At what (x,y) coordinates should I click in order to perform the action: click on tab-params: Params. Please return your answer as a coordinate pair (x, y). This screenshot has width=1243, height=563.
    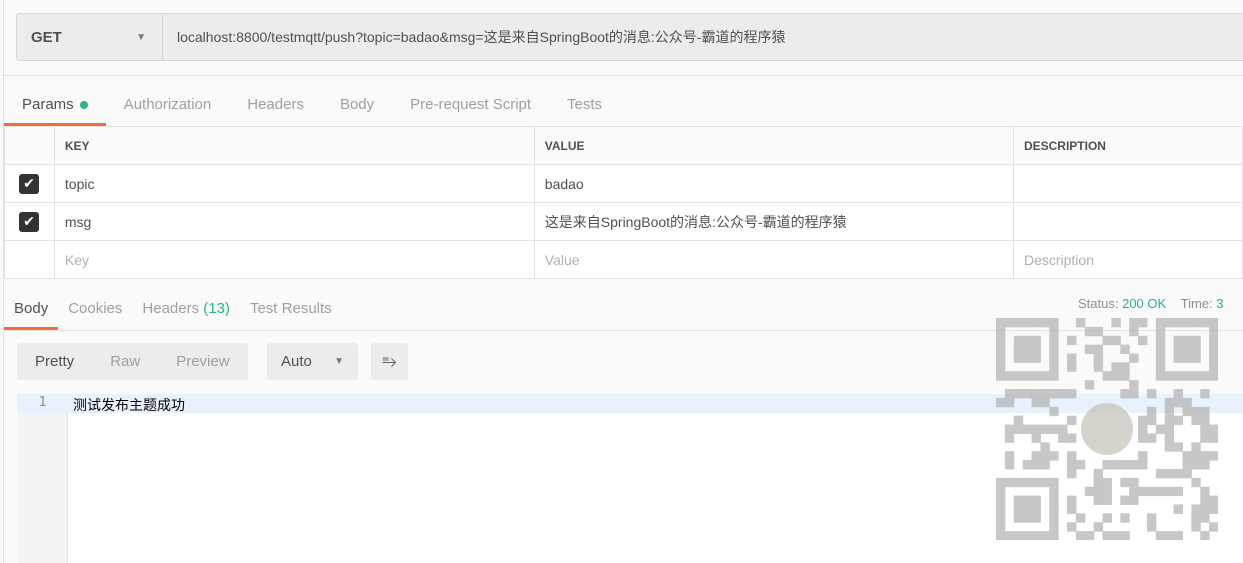
    Looking at the image, I should click on (55, 108).